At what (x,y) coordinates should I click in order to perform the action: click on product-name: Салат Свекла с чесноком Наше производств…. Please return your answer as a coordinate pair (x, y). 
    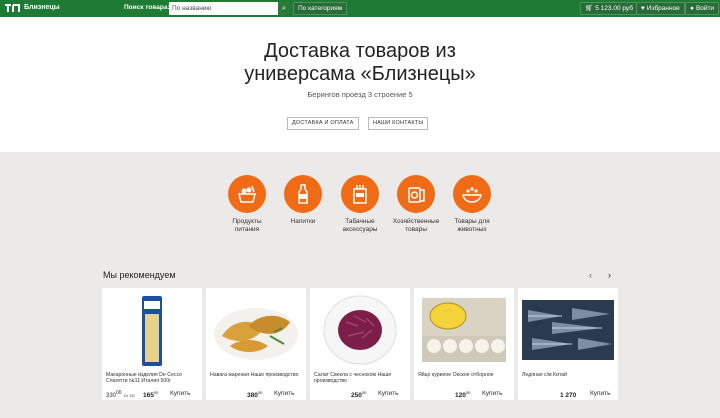
    Looking at the image, I should click on (362, 378).